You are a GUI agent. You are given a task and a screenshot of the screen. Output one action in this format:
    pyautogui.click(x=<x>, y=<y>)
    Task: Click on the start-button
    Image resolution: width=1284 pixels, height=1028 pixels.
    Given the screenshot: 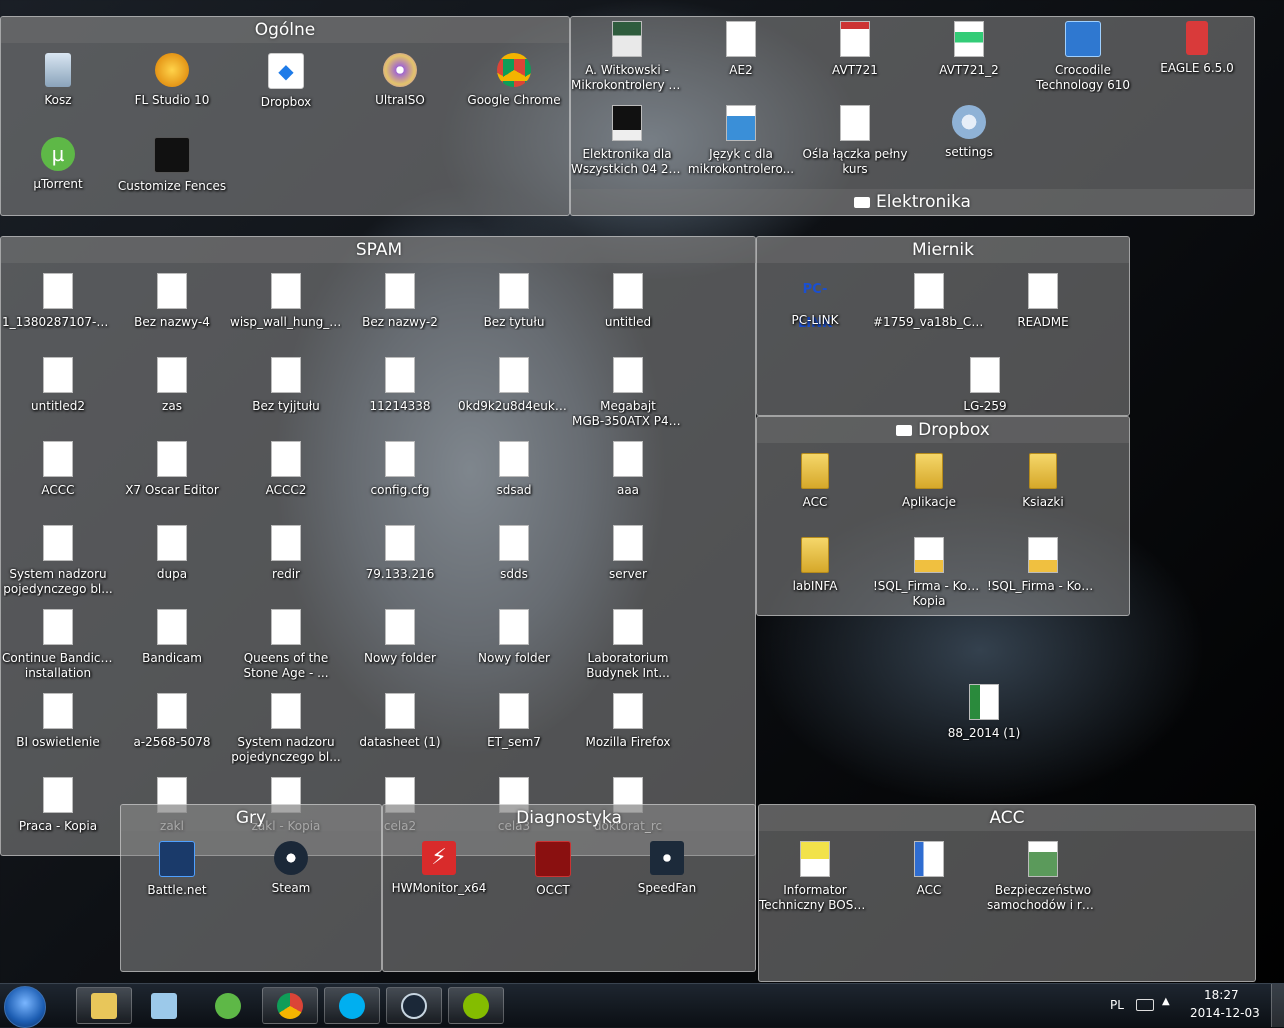 What is the action you would take?
    pyautogui.click(x=25, y=1007)
    